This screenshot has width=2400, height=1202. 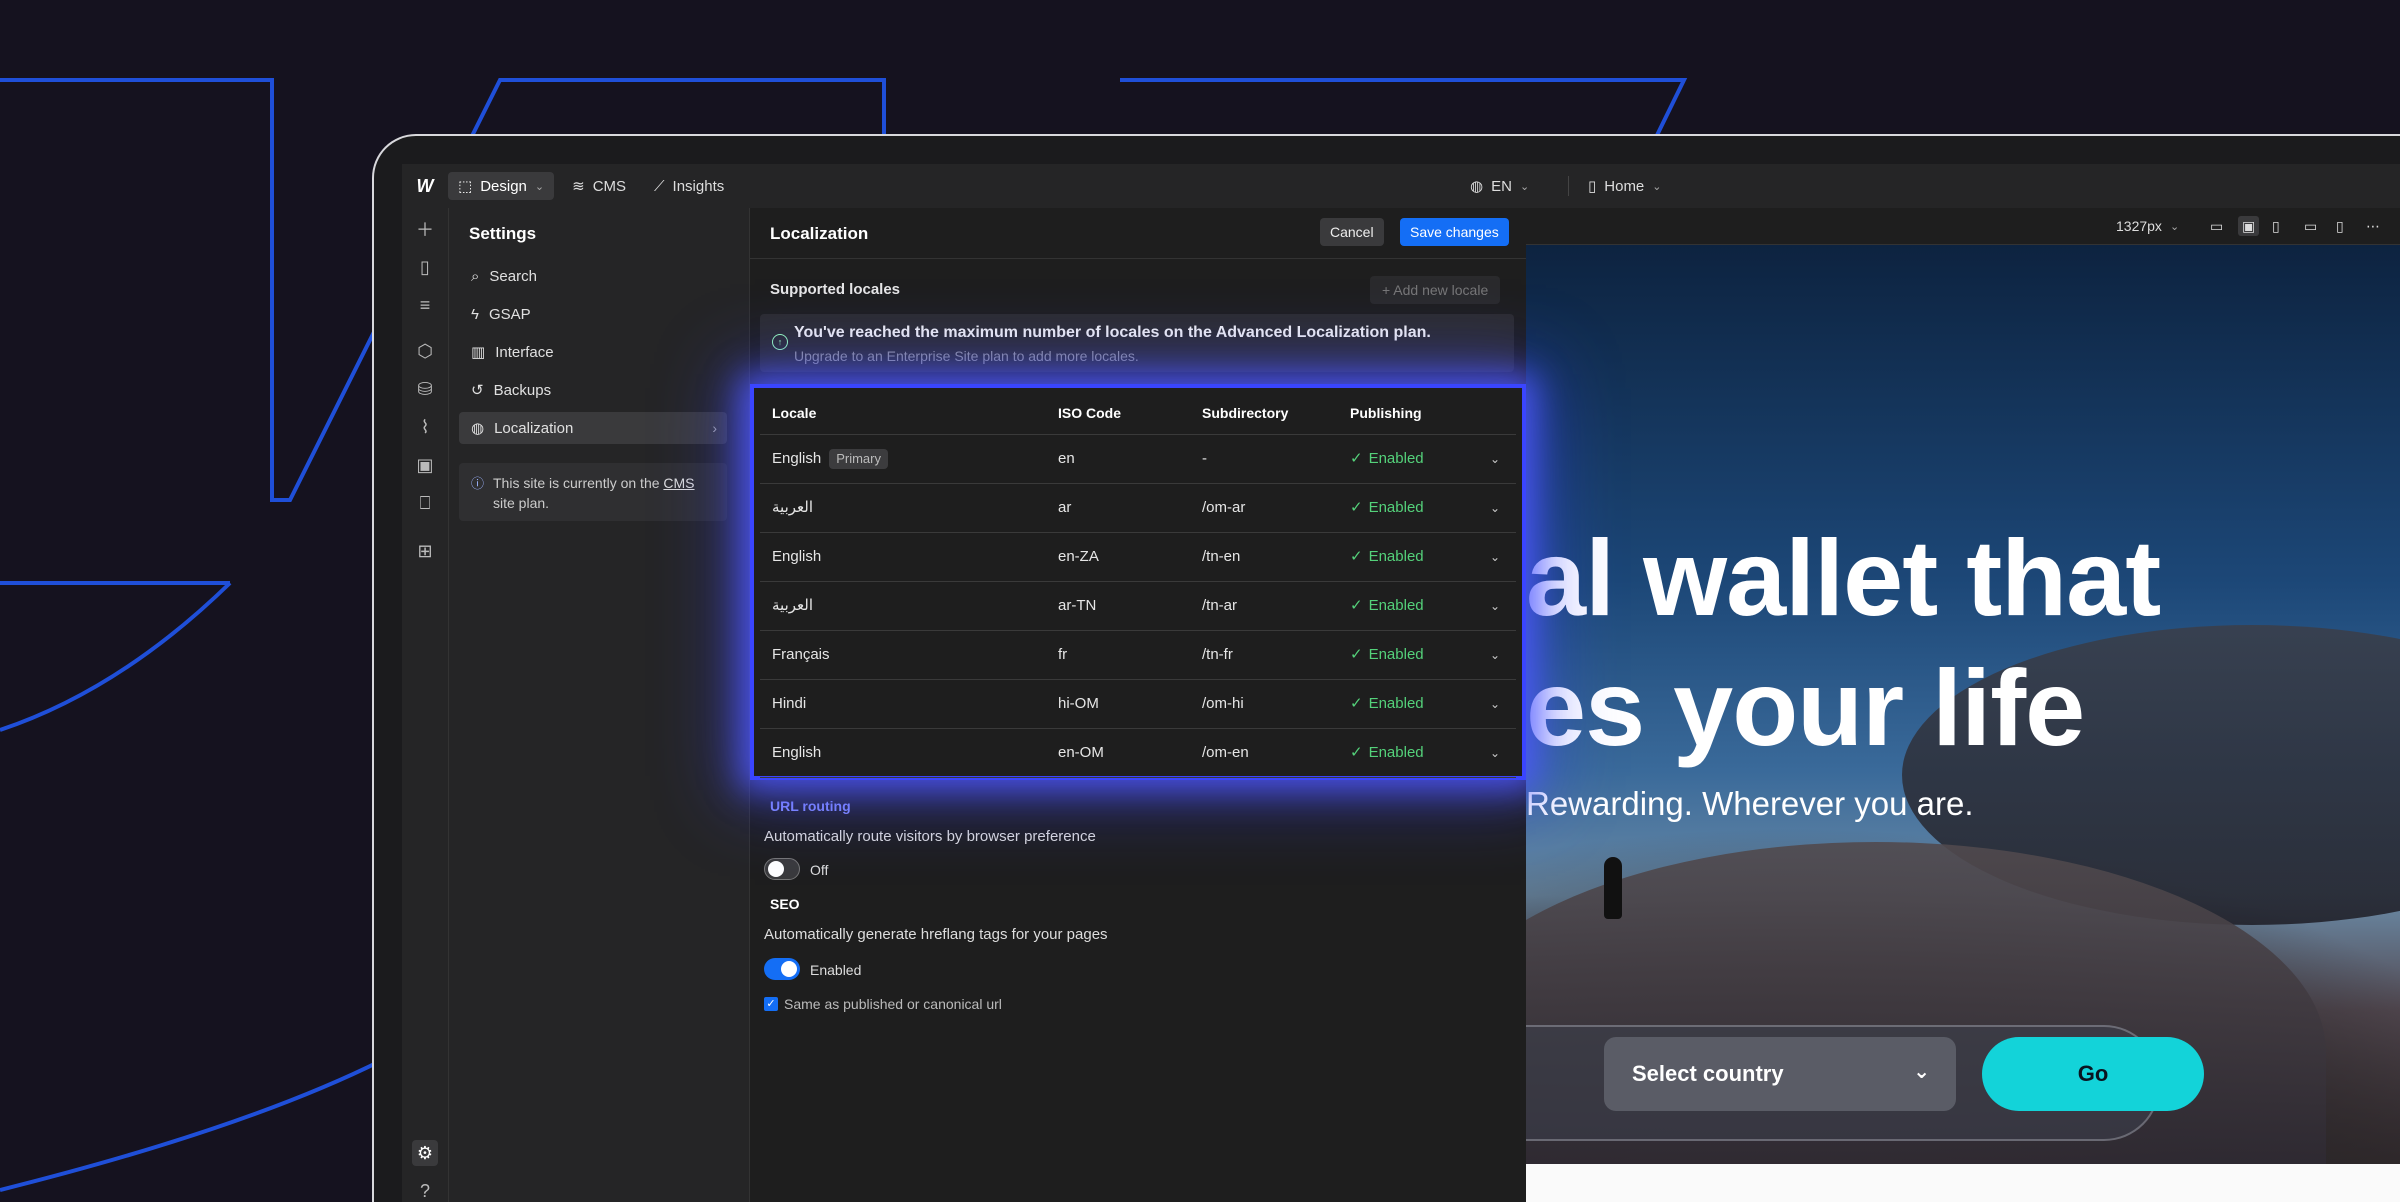 What do you see at coordinates (1065, 507) in the screenshot?
I see `iso-cell: ar` at bounding box center [1065, 507].